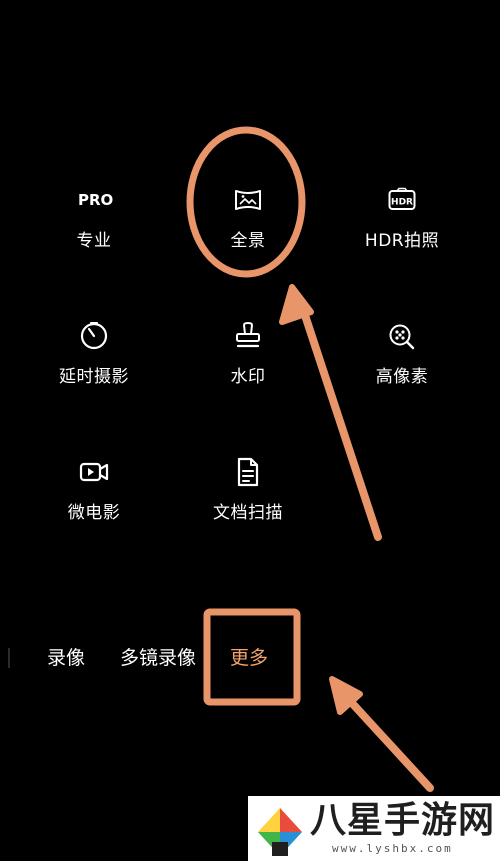 The height and width of the screenshot is (861, 500). I want to click on site-title: 八星手游网, so click(403, 820).